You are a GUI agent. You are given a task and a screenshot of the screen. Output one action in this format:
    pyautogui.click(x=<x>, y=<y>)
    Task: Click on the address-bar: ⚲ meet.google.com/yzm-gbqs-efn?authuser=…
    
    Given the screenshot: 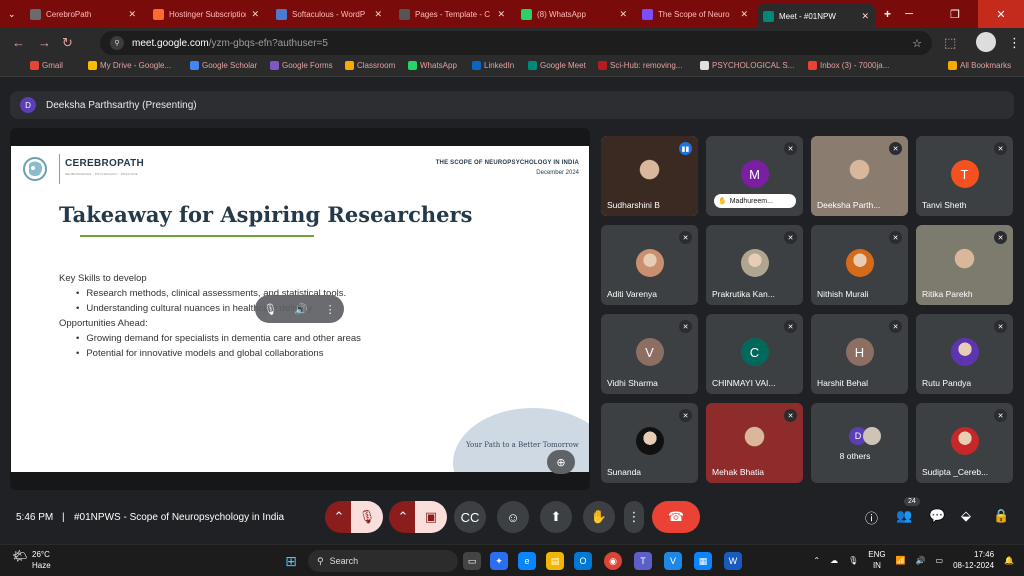 What is the action you would take?
    pyautogui.click(x=516, y=43)
    